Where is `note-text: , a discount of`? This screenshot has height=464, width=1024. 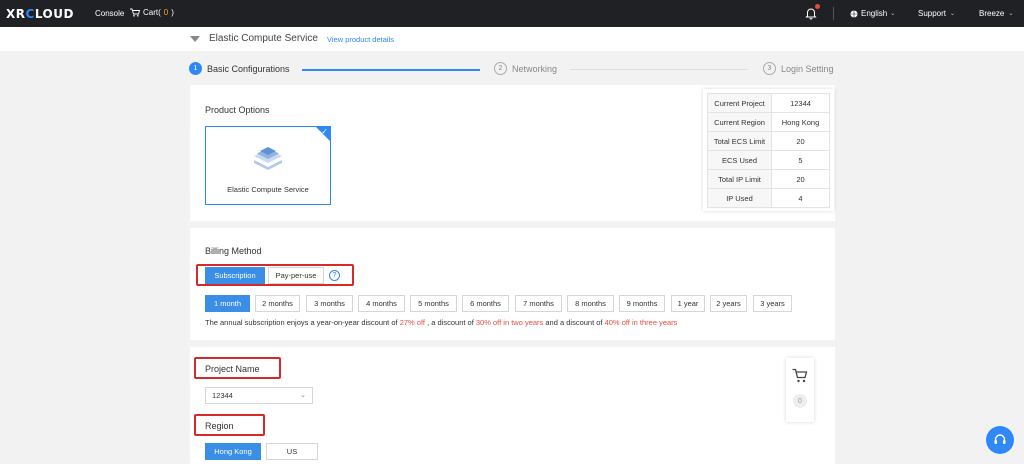 note-text: , a discount of is located at coordinates (450, 322).